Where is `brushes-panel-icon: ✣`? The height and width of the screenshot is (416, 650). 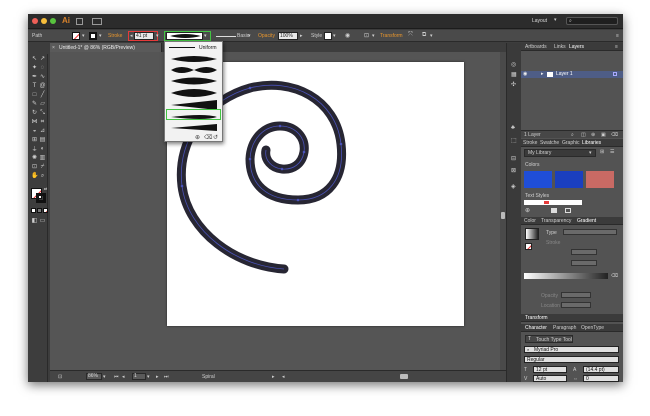 brushes-panel-icon: ✣ is located at coordinates (513, 84).